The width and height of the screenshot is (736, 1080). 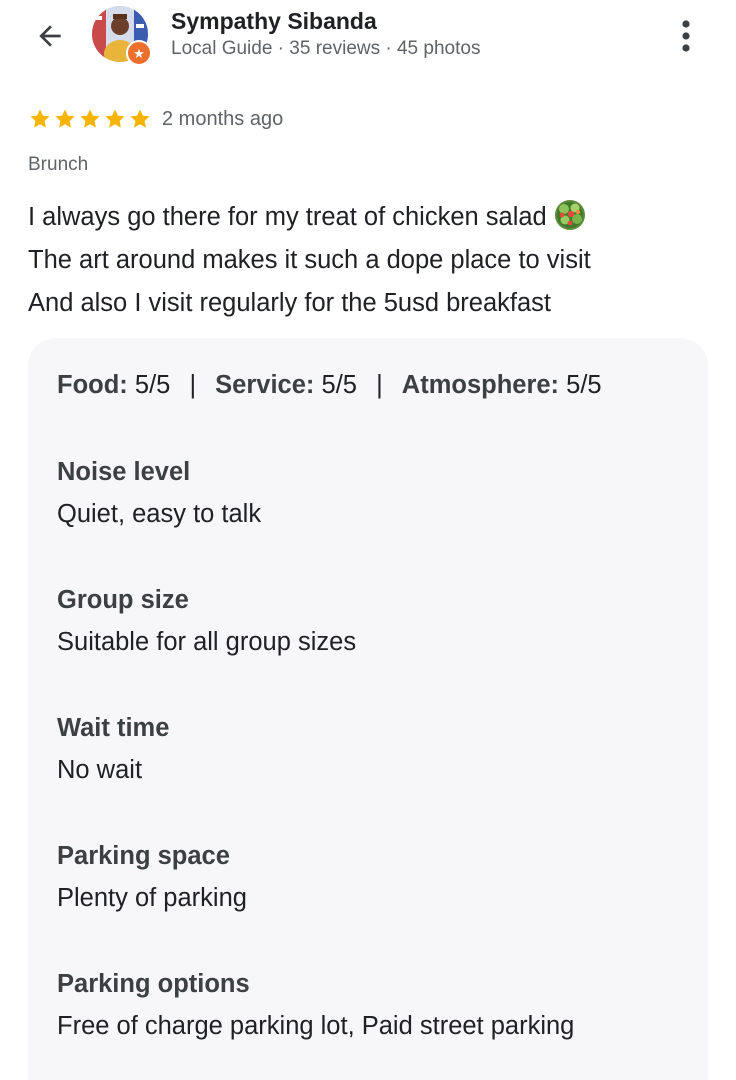 What do you see at coordinates (480, 385) in the screenshot?
I see `atmosphere-score-label: Atmosphere:` at bounding box center [480, 385].